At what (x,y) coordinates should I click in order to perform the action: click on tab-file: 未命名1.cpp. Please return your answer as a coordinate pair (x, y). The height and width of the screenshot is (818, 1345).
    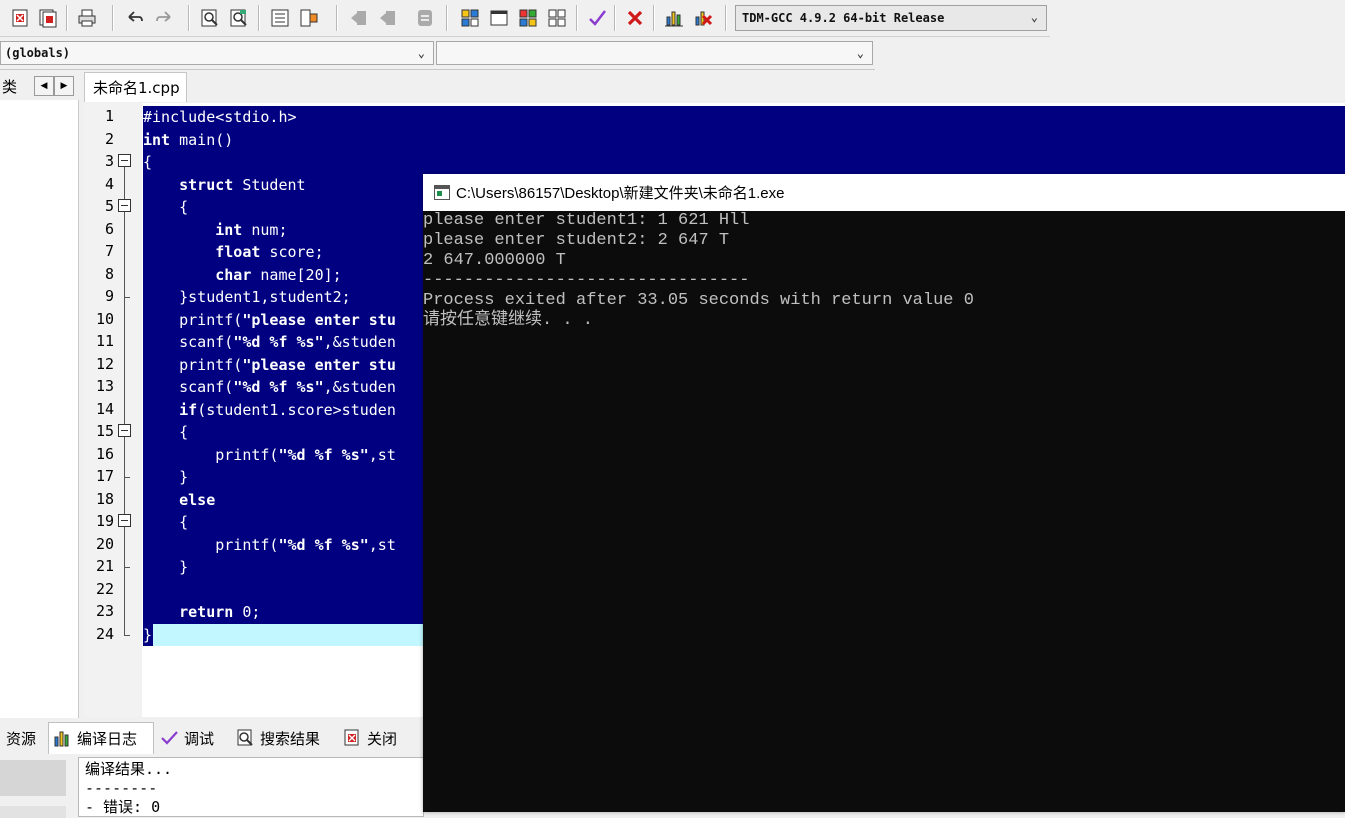
    Looking at the image, I should click on (135, 87).